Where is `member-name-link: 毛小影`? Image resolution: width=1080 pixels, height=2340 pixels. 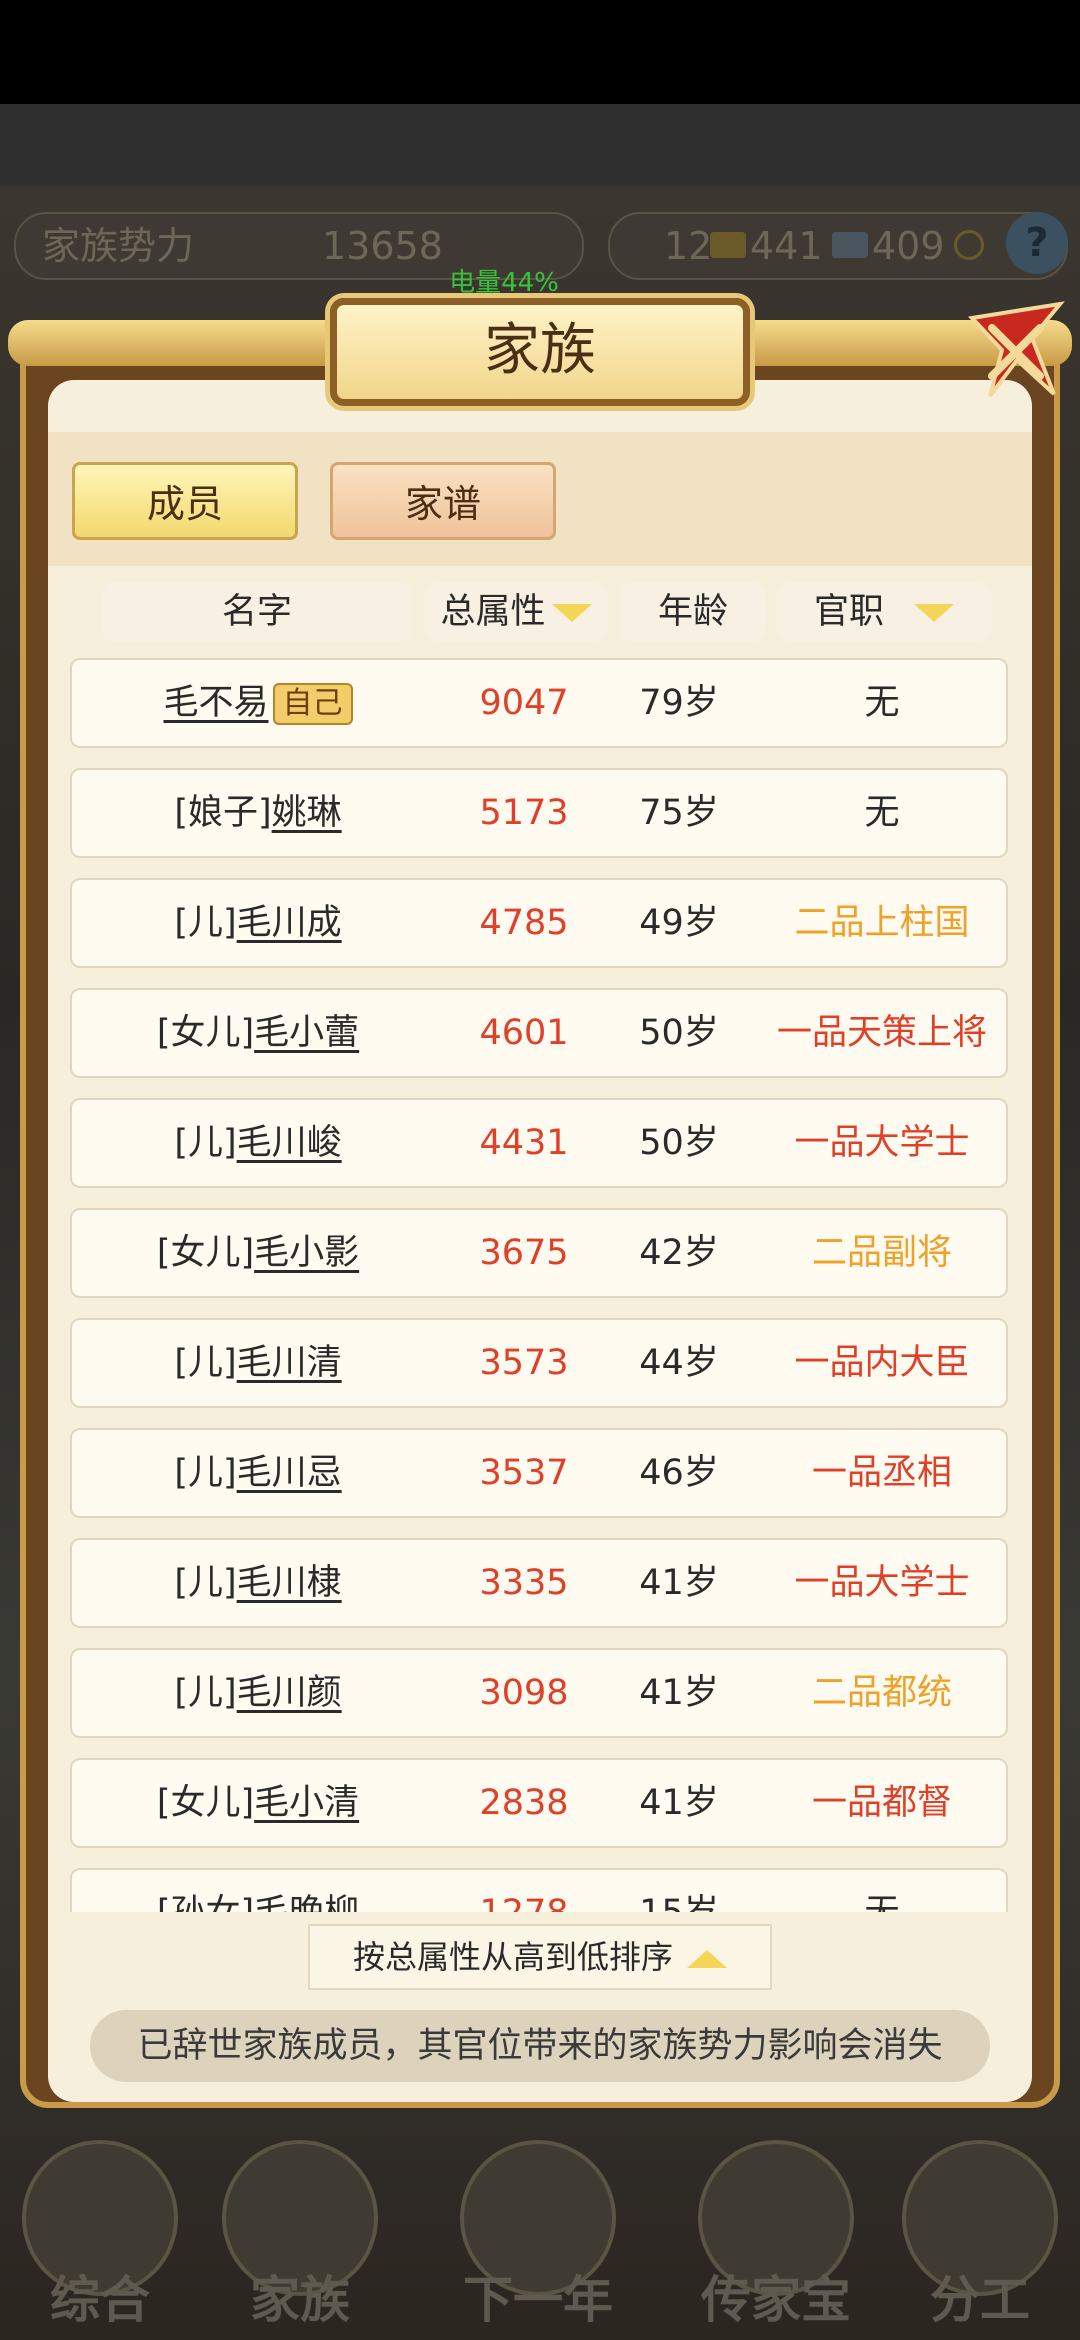 member-name-link: 毛小影 is located at coordinates (306, 1253).